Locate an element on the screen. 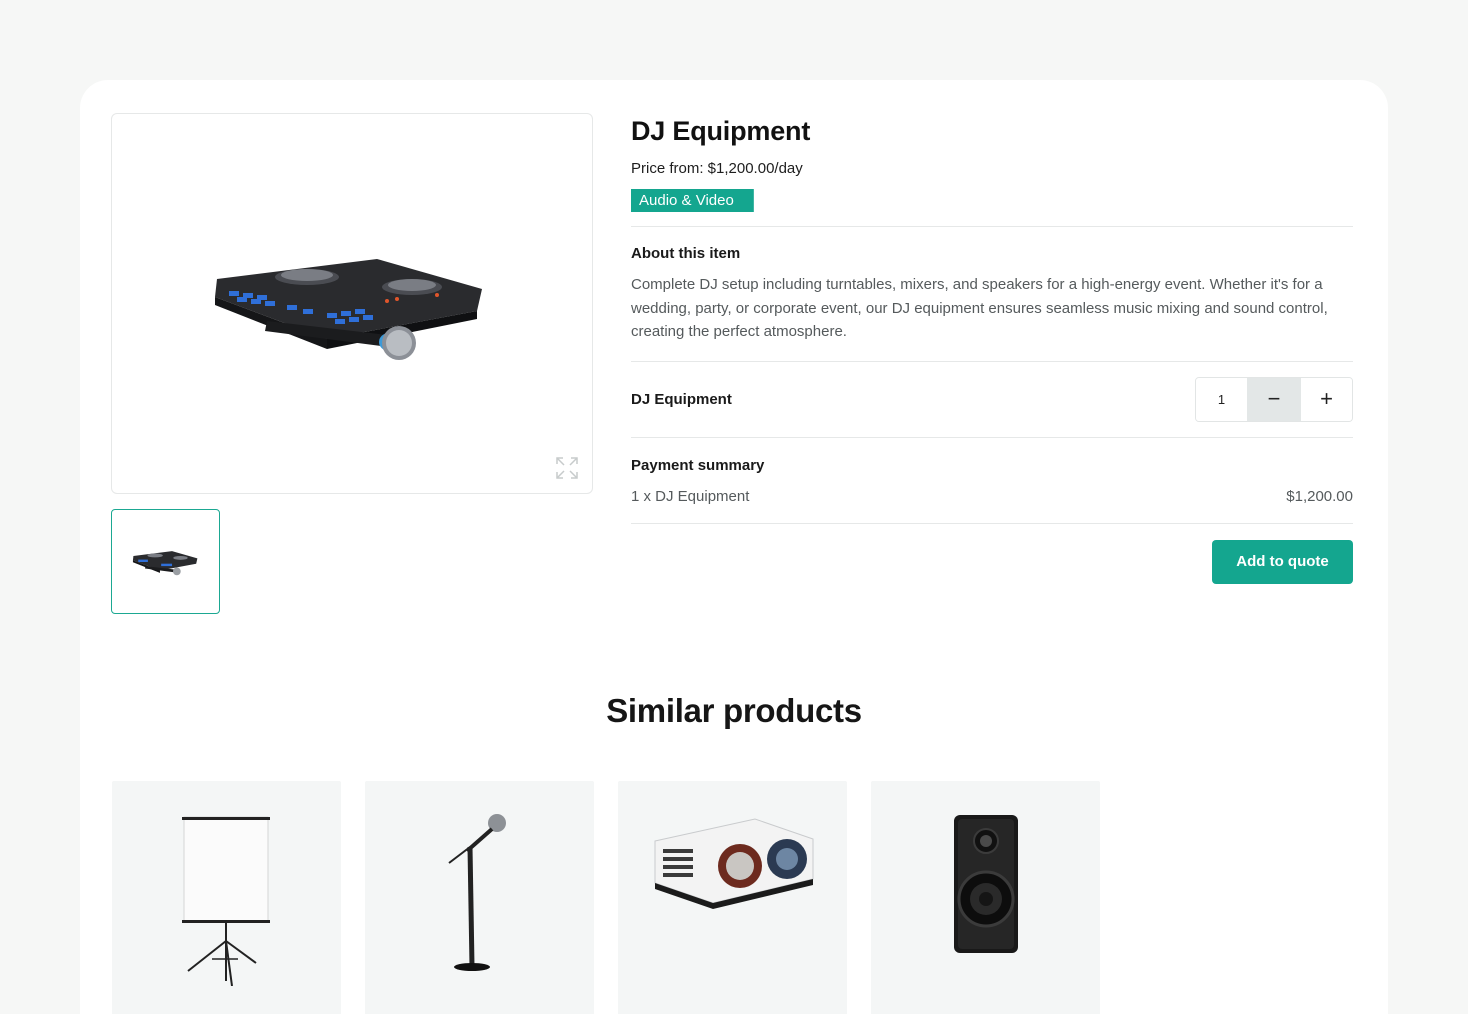 Image resolution: width=1468 pixels, height=1014 pixels. similar-product-speaker is located at coordinates (985, 897).